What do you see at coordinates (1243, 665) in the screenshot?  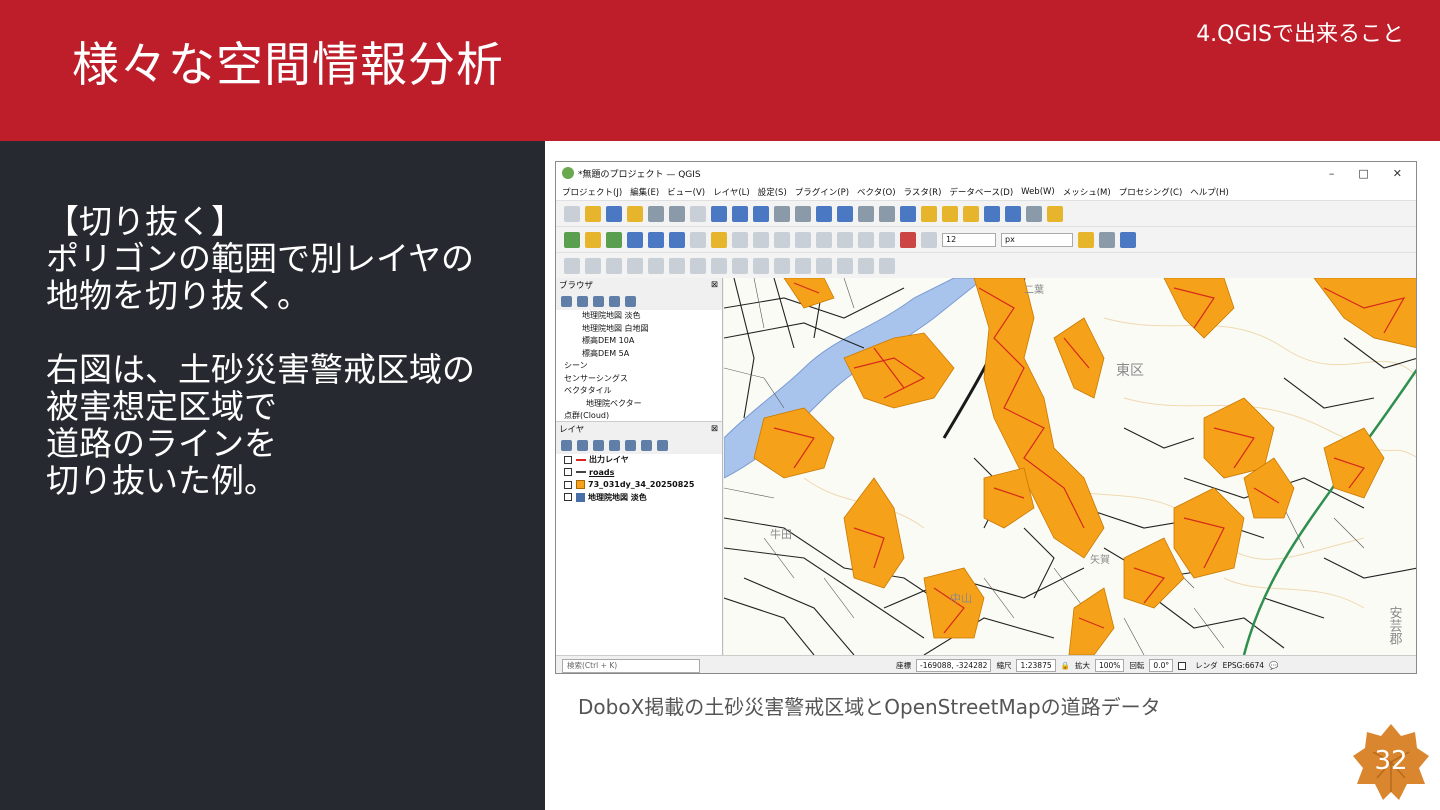 I see `crs-button: EPSG:6674` at bounding box center [1243, 665].